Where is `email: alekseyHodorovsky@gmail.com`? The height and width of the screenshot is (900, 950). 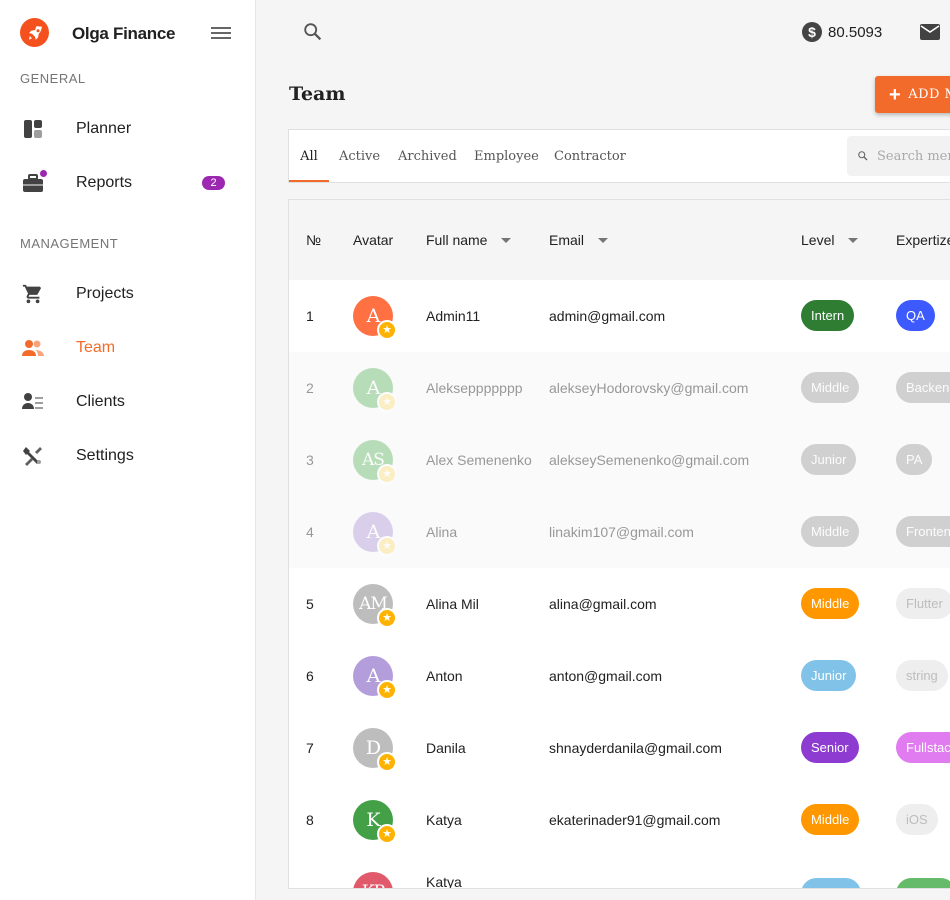 email: alekseyHodorovsky@gmail.com is located at coordinates (649, 388).